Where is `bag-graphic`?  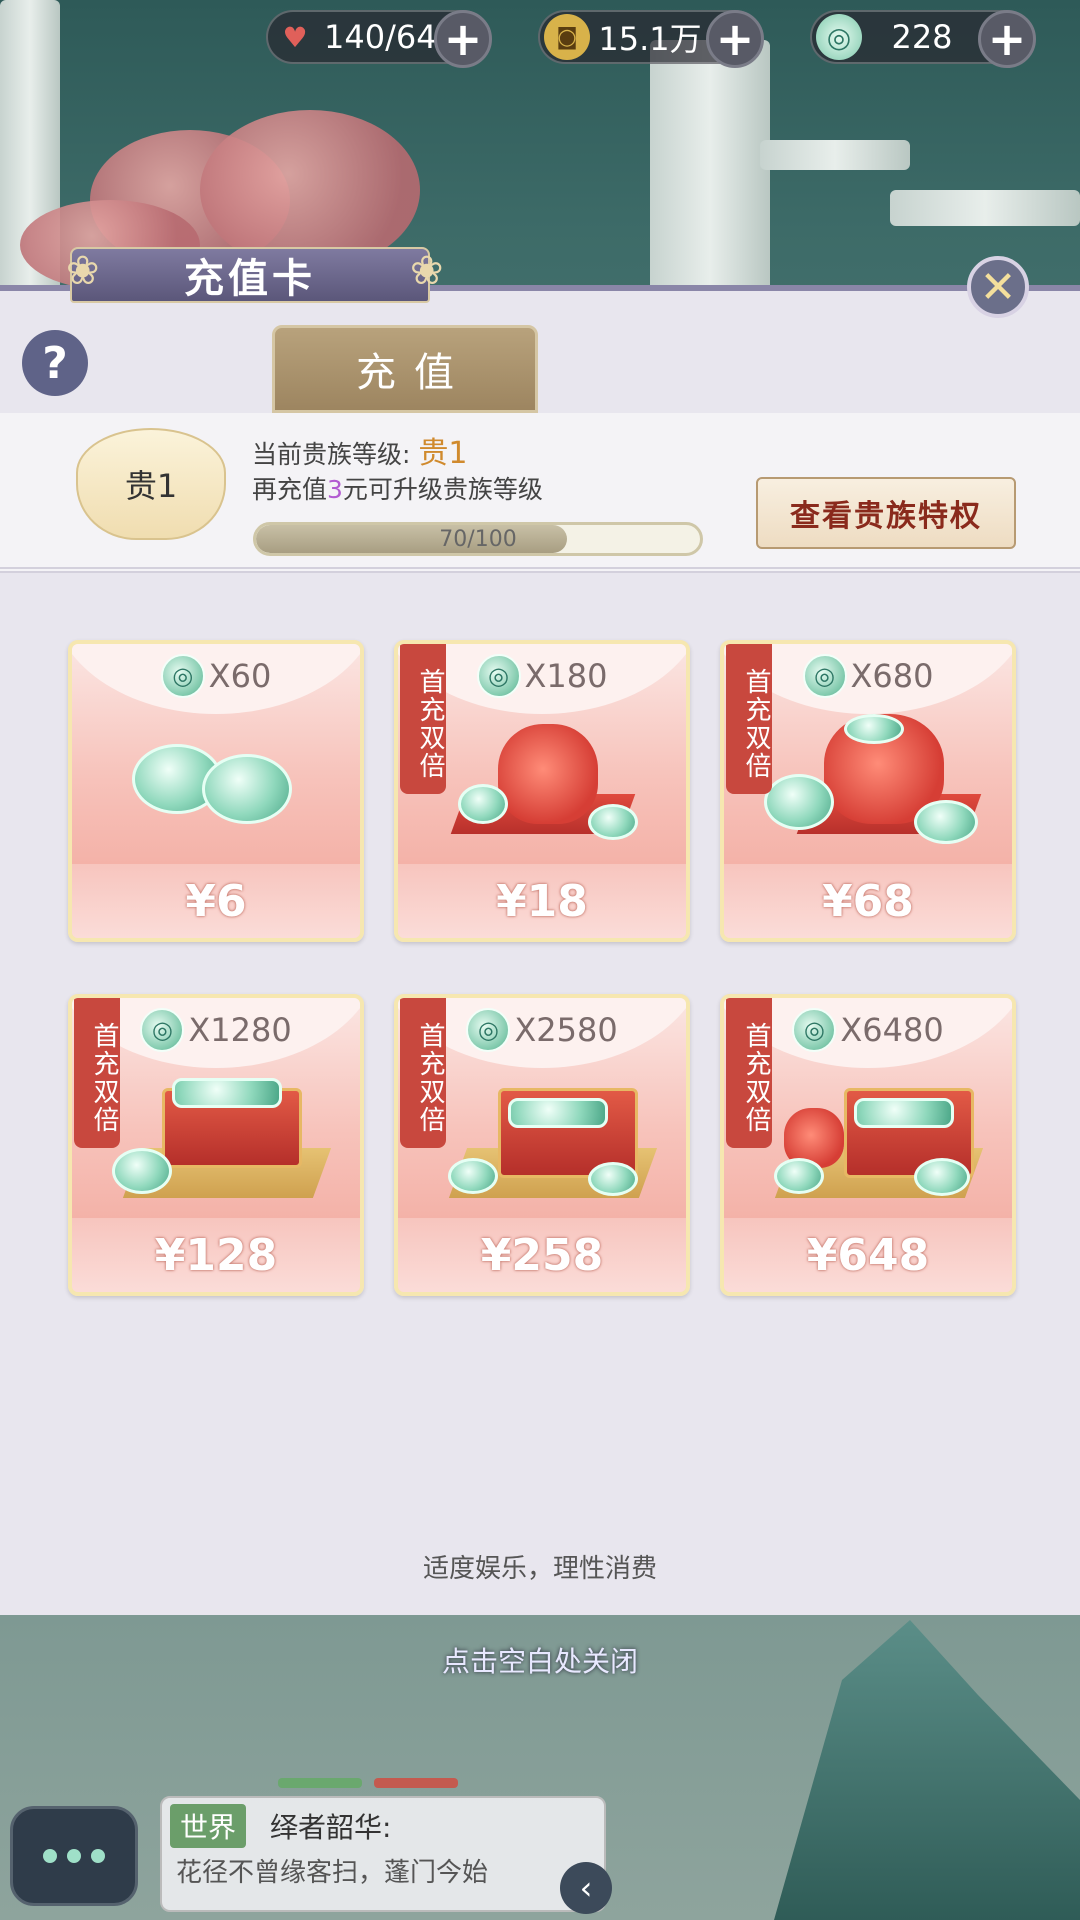
bag-graphic is located at coordinates (548, 774).